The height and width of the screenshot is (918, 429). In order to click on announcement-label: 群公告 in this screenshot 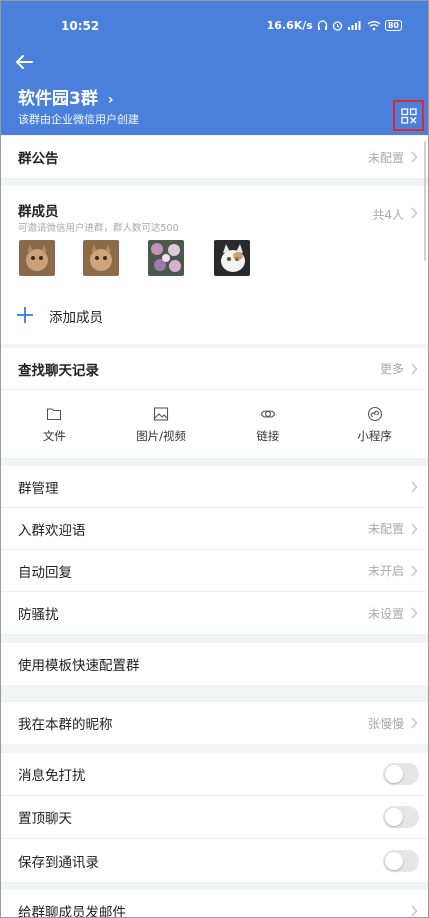, I will do `click(38, 159)`.